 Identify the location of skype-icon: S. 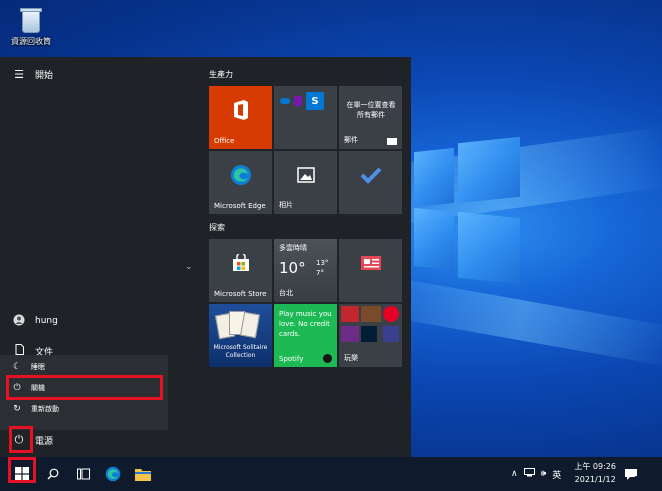
(315, 101).